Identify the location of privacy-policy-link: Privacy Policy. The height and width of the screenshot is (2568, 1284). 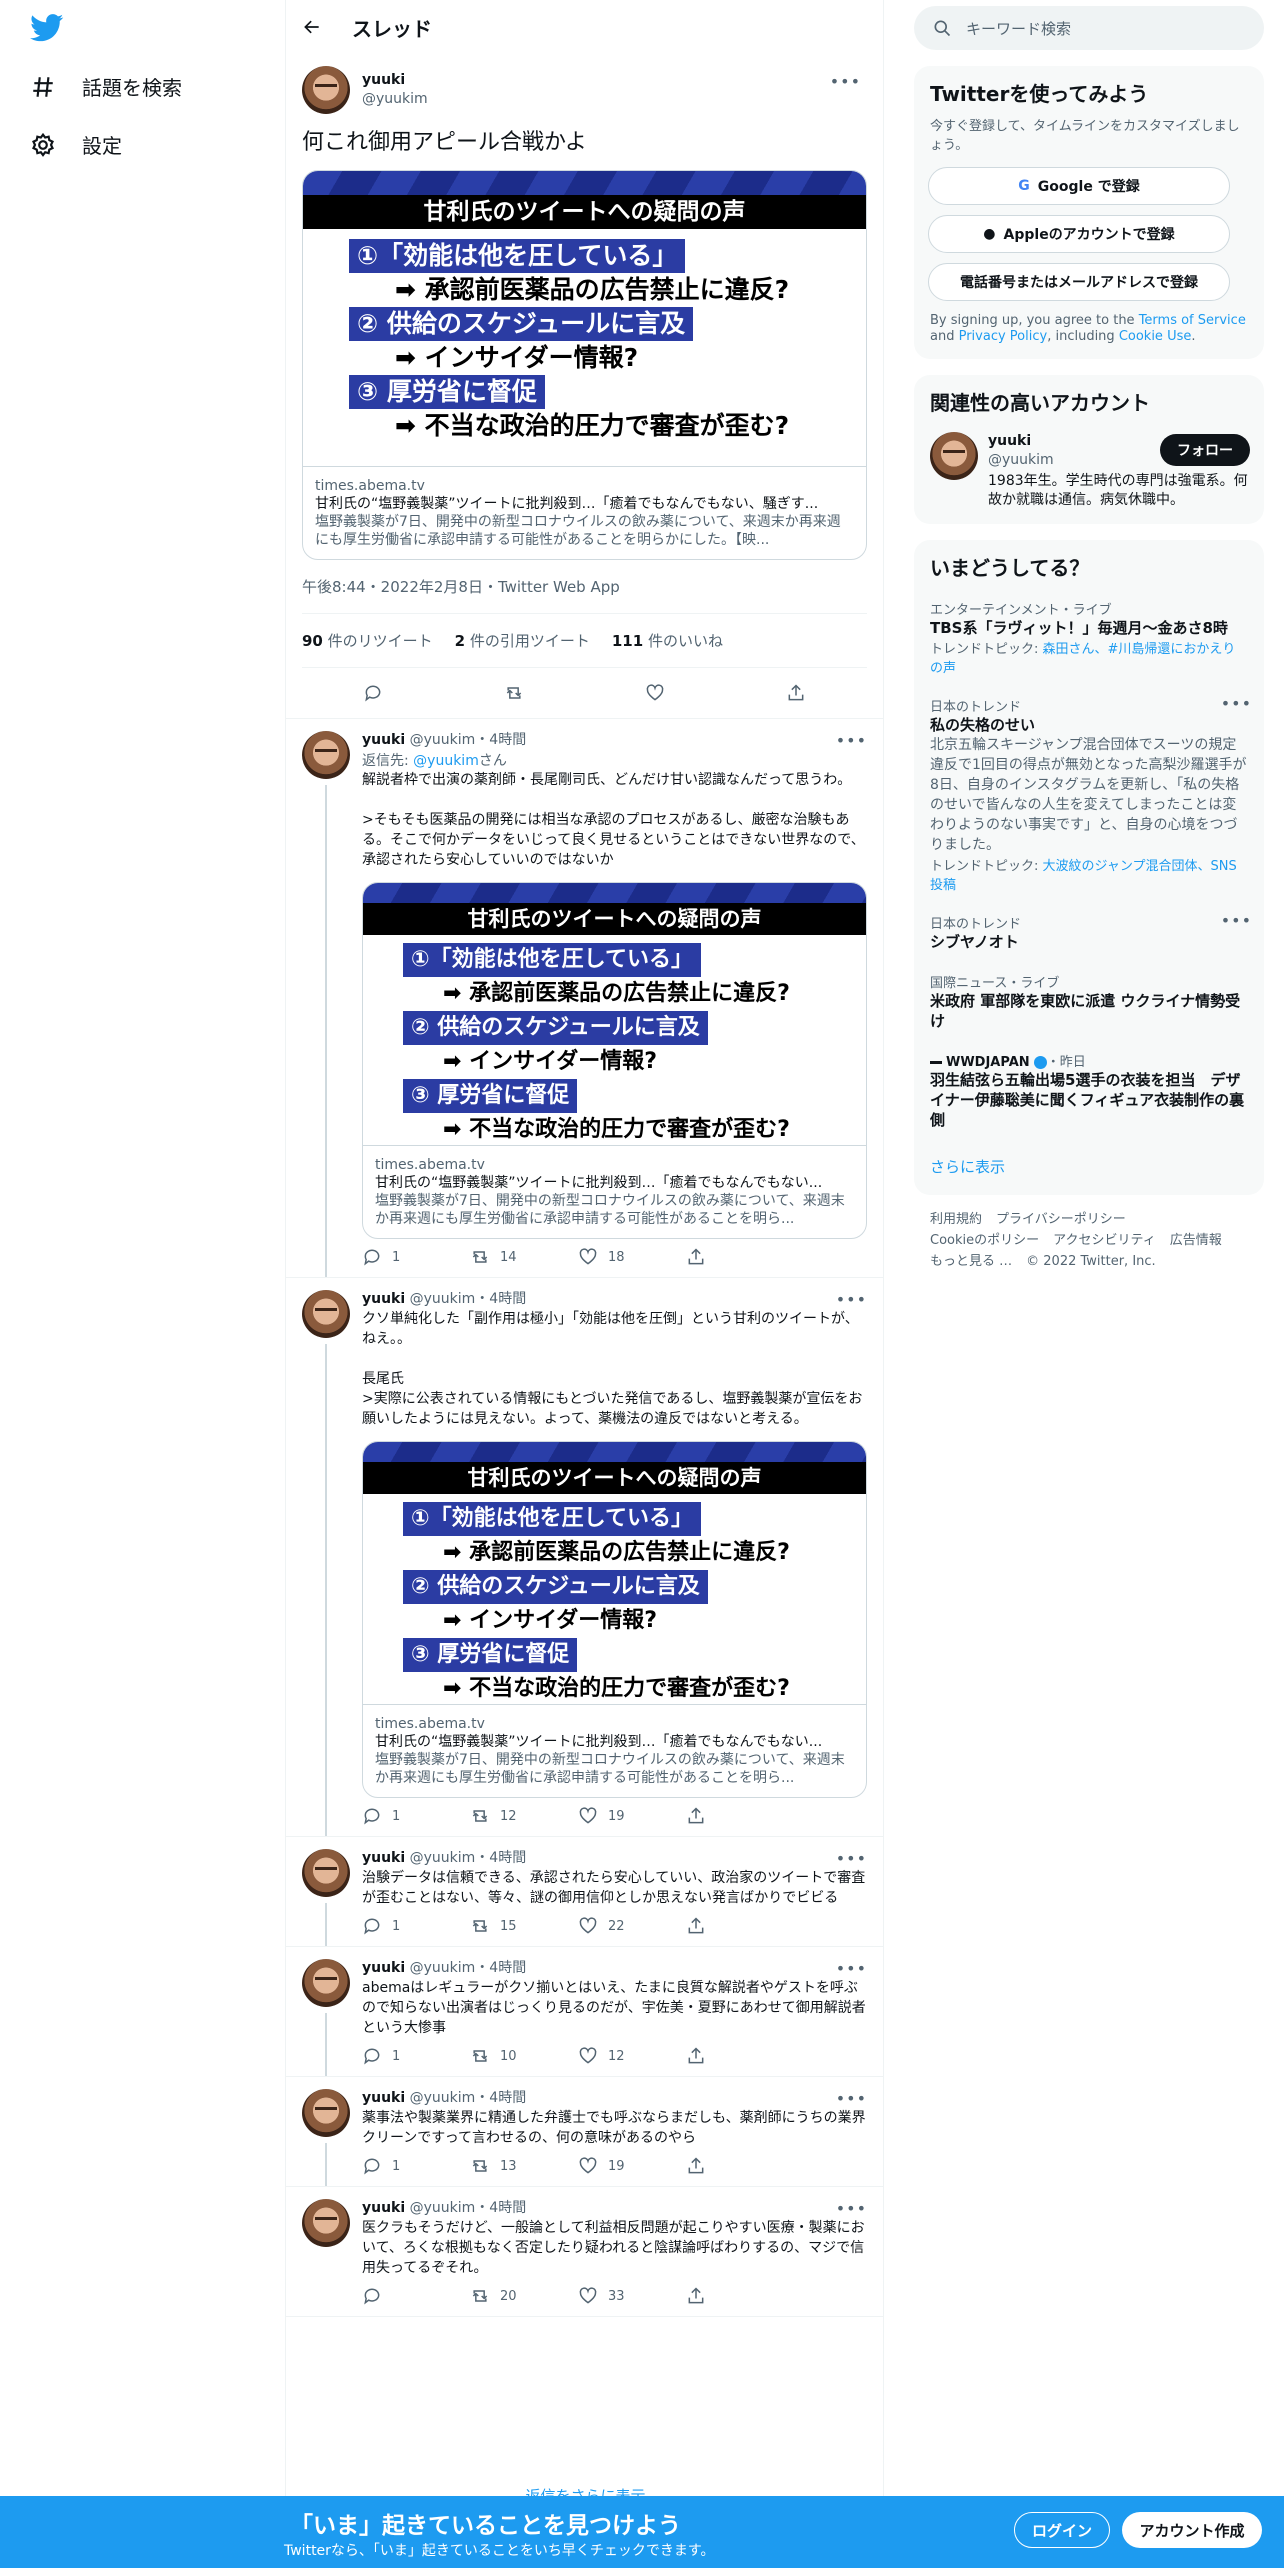
(1003, 336).